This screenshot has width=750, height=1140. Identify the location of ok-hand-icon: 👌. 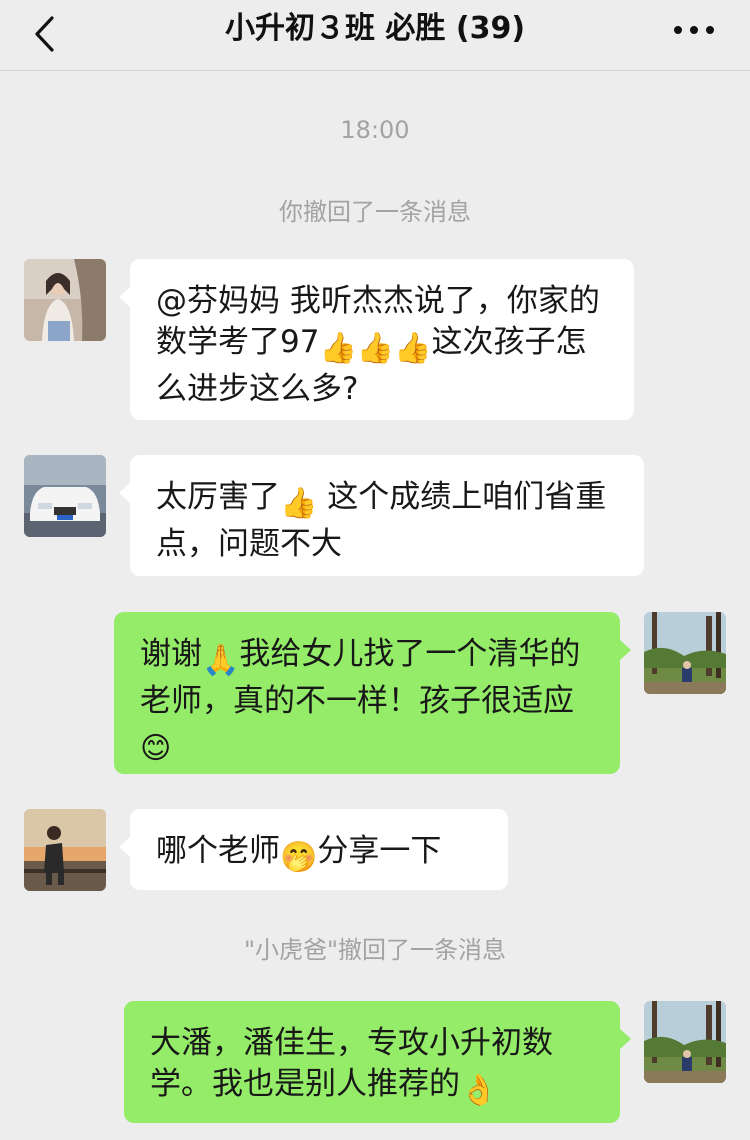
(479, 1090).